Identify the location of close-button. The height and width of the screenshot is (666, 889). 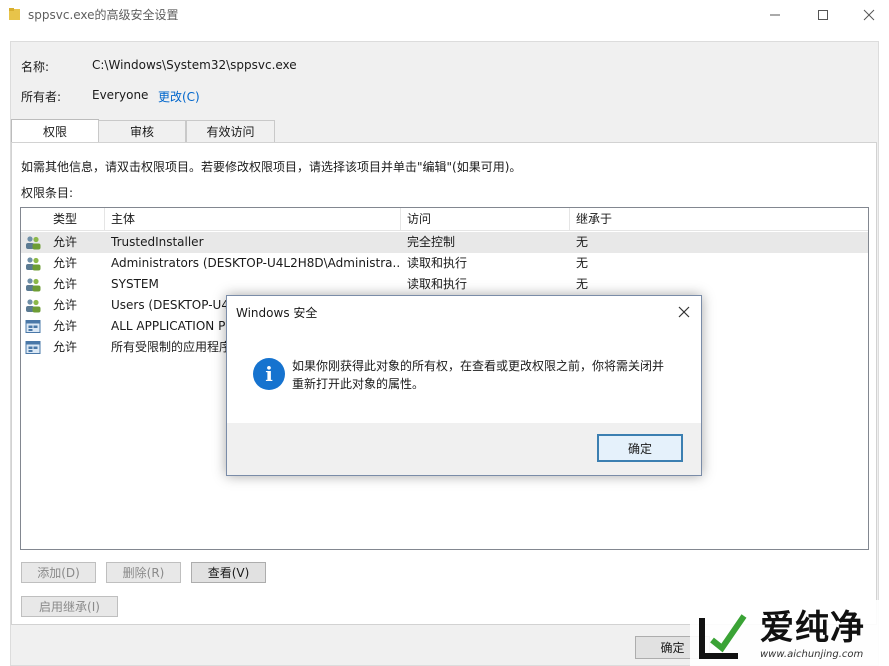
(867, 15).